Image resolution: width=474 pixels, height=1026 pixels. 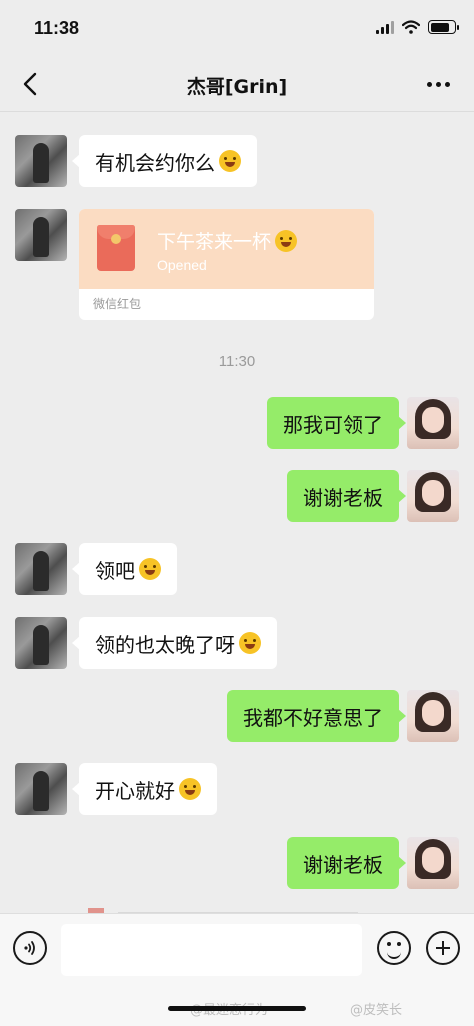 I want to click on grin-emoji-icon, so click(x=150, y=569).